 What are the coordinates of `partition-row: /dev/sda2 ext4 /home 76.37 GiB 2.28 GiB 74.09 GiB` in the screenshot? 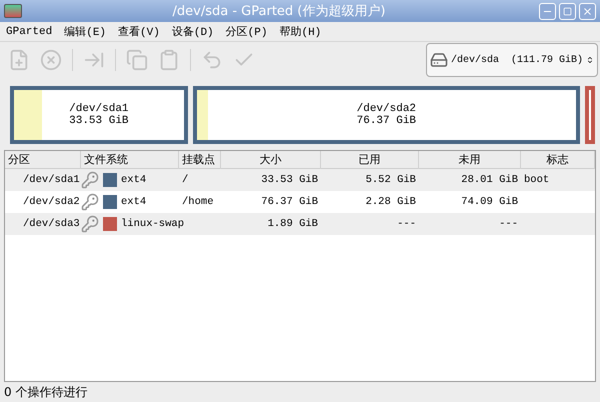 It's located at (300, 202).